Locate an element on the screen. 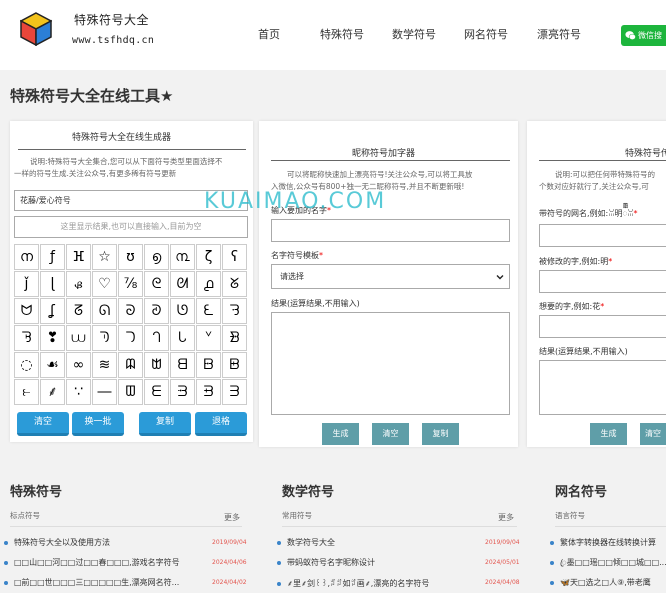  logo-icon is located at coordinates (36, 29).